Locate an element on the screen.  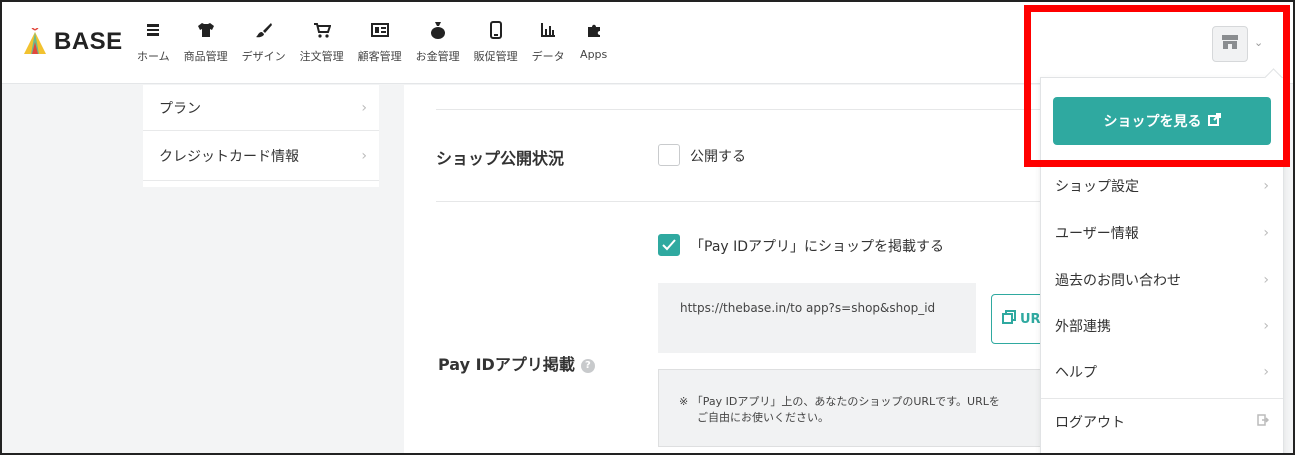
nav-label: 顧客管理 is located at coordinates (379, 56).